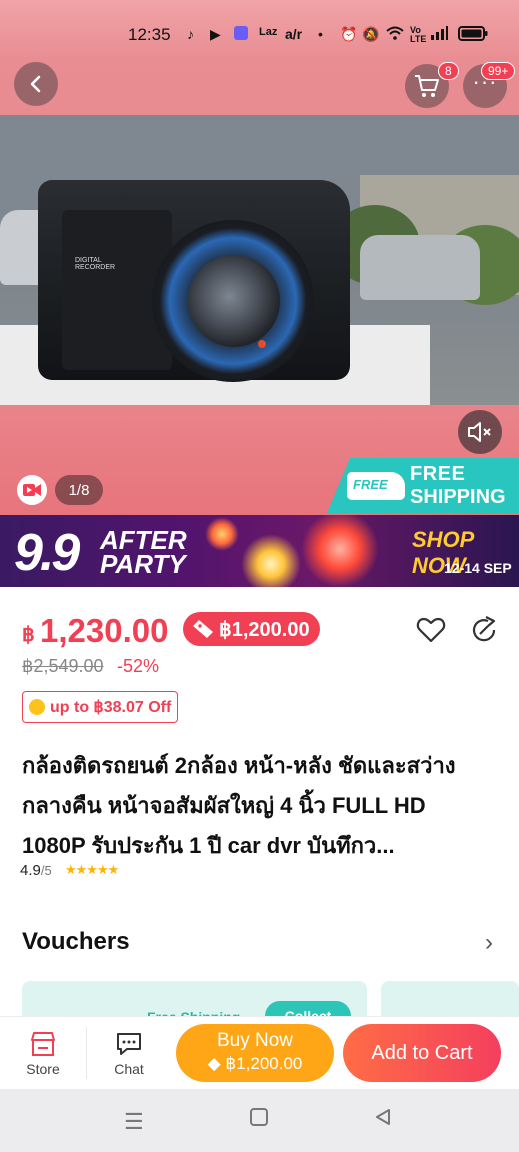 This screenshot has height=1152, width=519. Describe the element at coordinates (234, 301) in the screenshot. I see `lens-glass` at that location.